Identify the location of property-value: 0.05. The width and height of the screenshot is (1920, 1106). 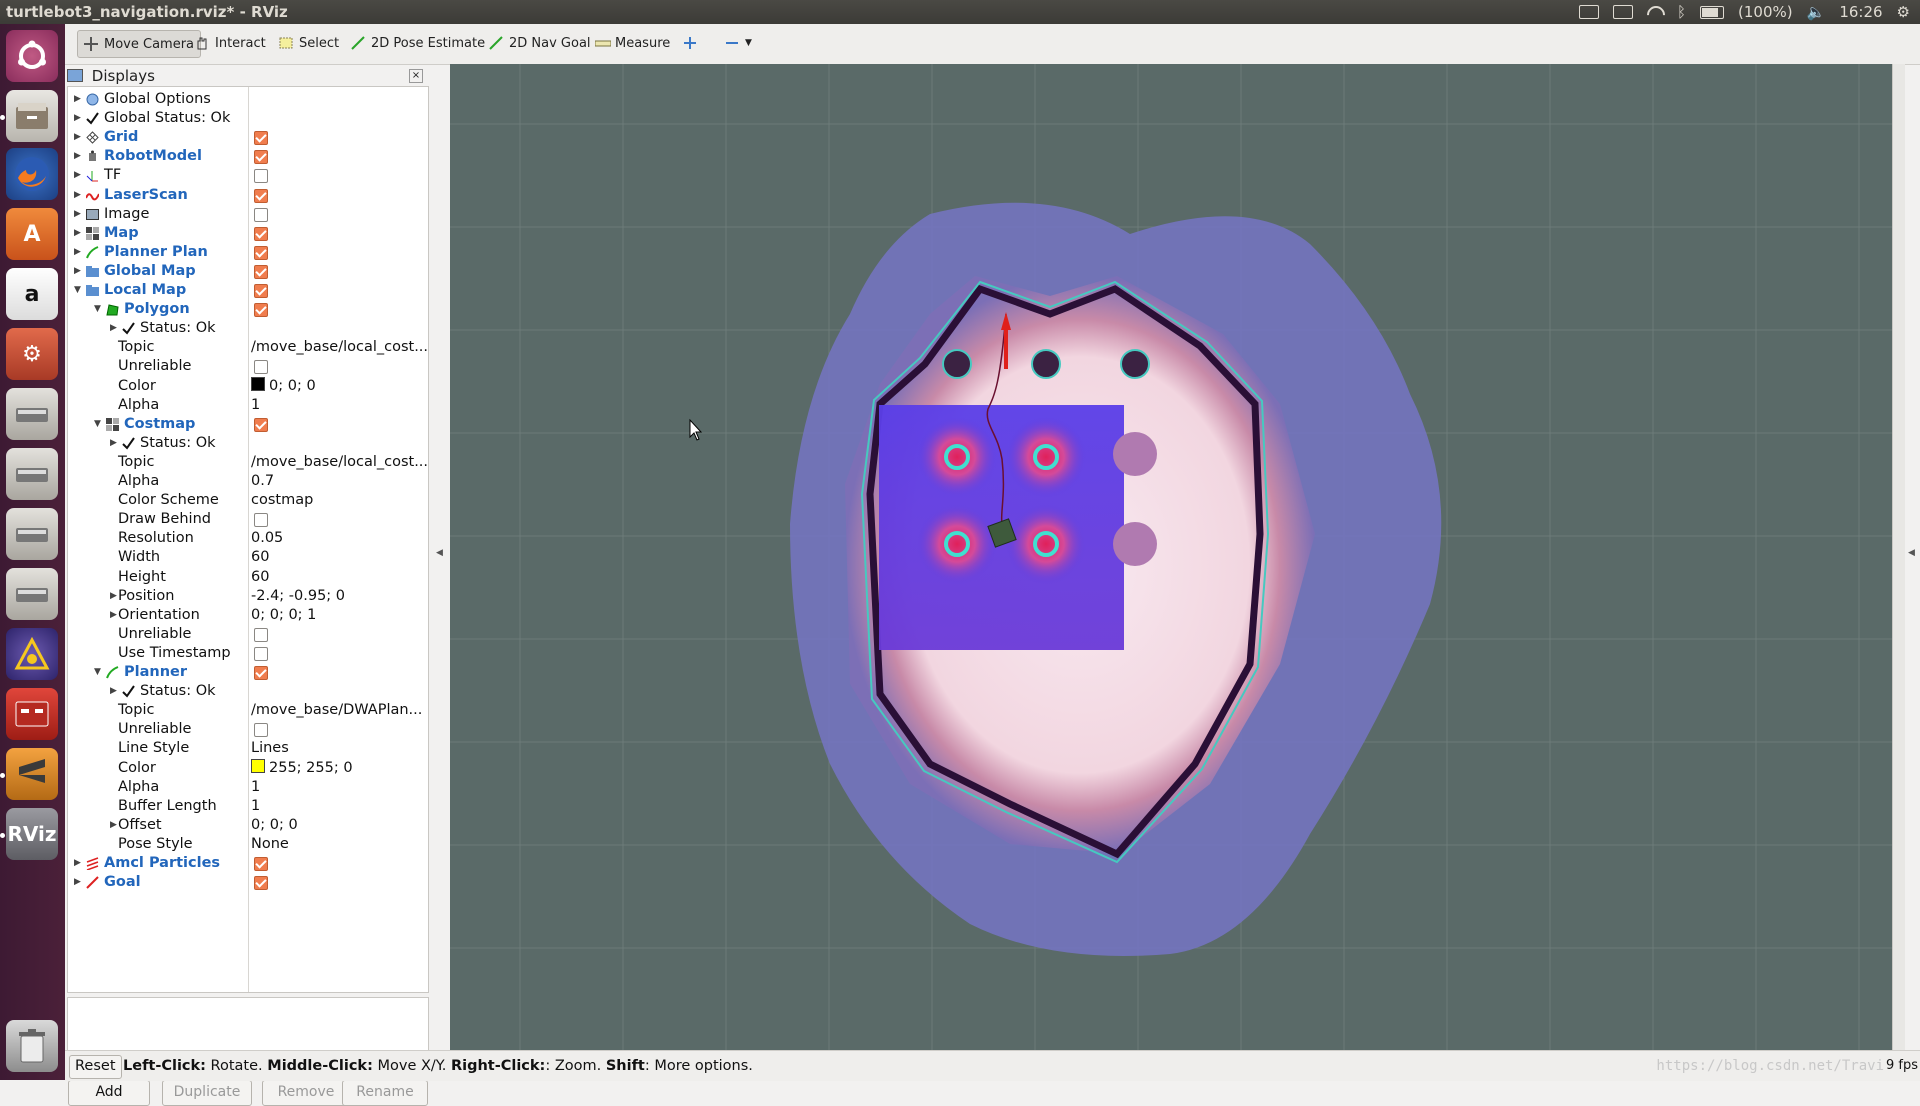
(267, 538).